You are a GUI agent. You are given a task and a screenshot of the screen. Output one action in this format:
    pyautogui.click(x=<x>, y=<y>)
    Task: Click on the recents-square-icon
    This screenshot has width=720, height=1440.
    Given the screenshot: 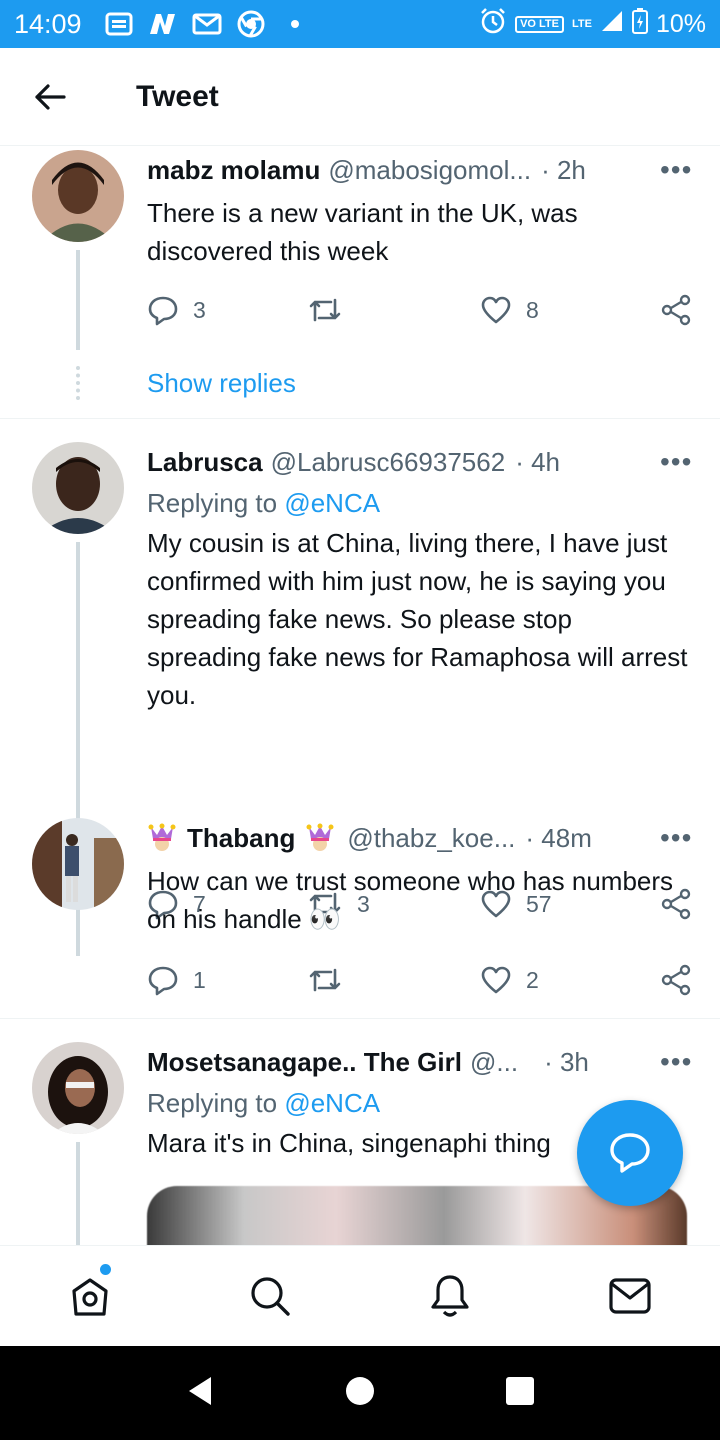 What is the action you would take?
    pyautogui.click(x=520, y=1390)
    